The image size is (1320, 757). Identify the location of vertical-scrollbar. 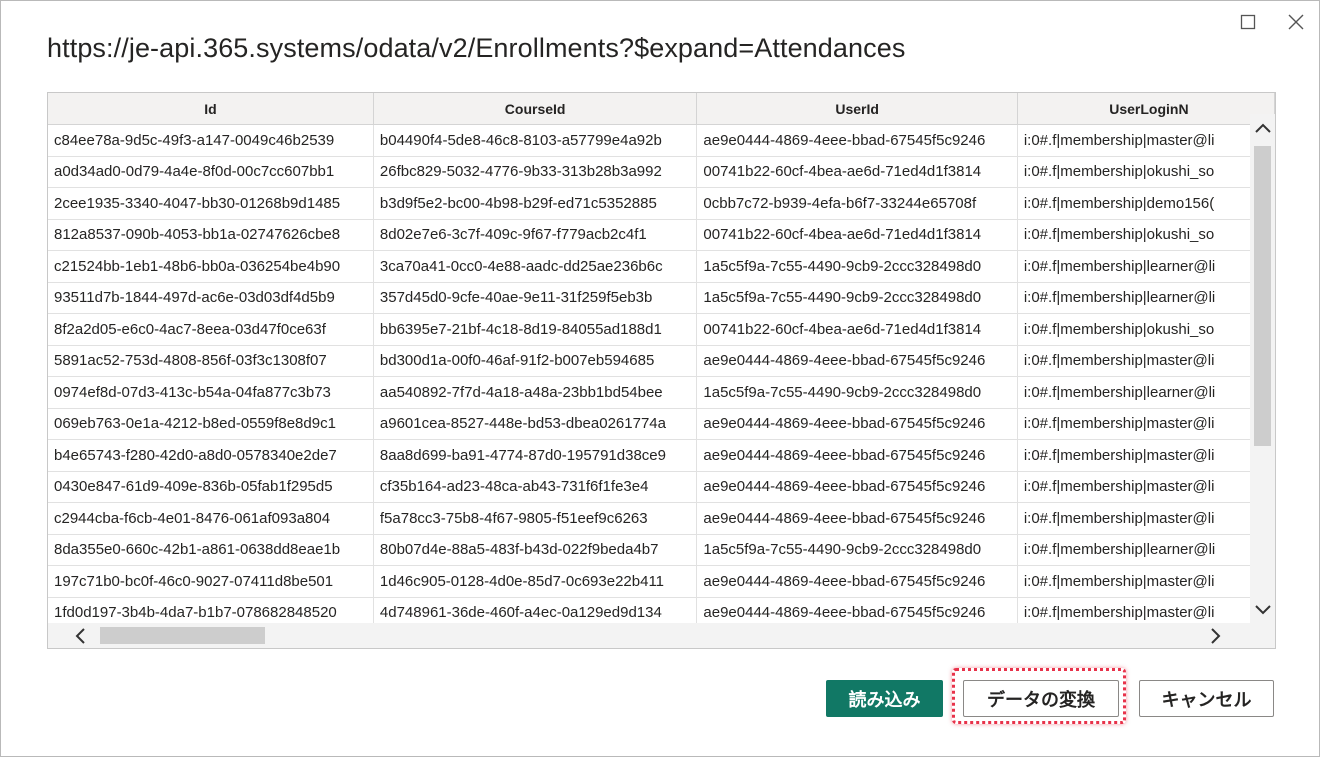
(1262, 368).